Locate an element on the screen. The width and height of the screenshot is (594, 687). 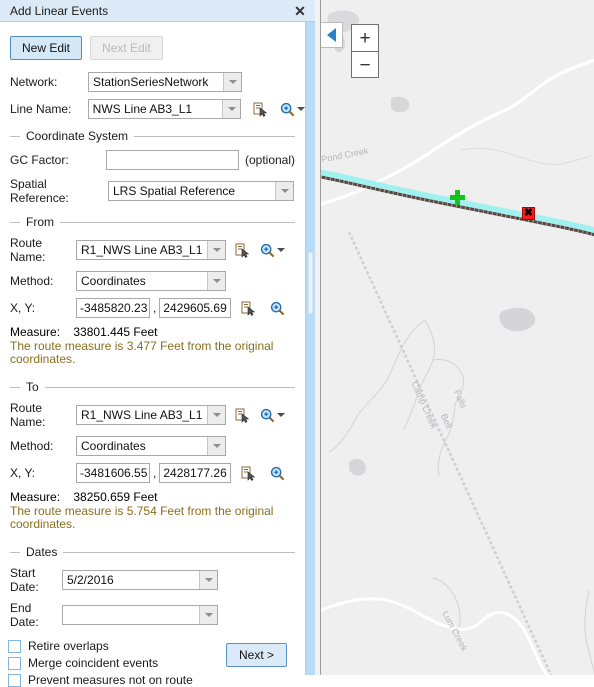
map-zoom-control: + − is located at coordinates (365, 51).